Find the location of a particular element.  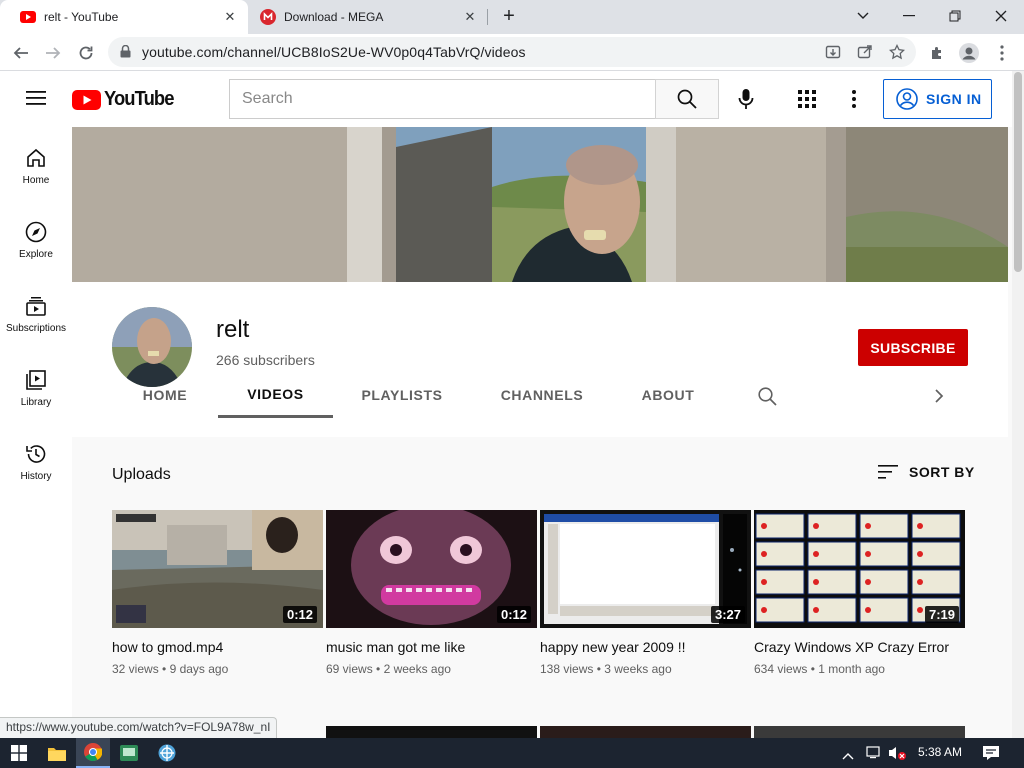

view-count: 32 views is located at coordinates (135, 669).